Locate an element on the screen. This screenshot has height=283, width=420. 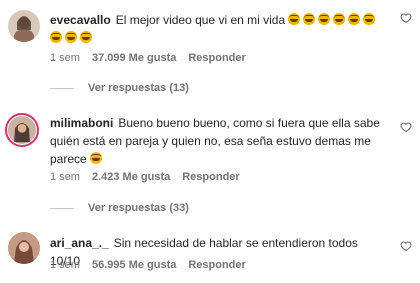
comment-text: El mejor video que vi en mi vida is located at coordinates (200, 20).